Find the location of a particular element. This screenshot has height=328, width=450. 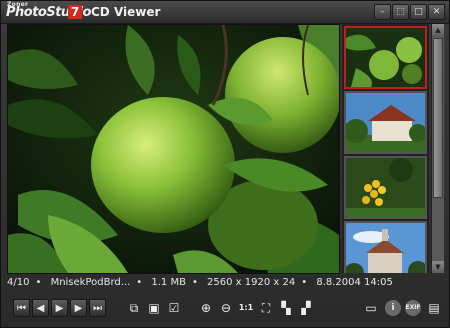

actual-size-button: 1:1 is located at coordinates (246, 308).